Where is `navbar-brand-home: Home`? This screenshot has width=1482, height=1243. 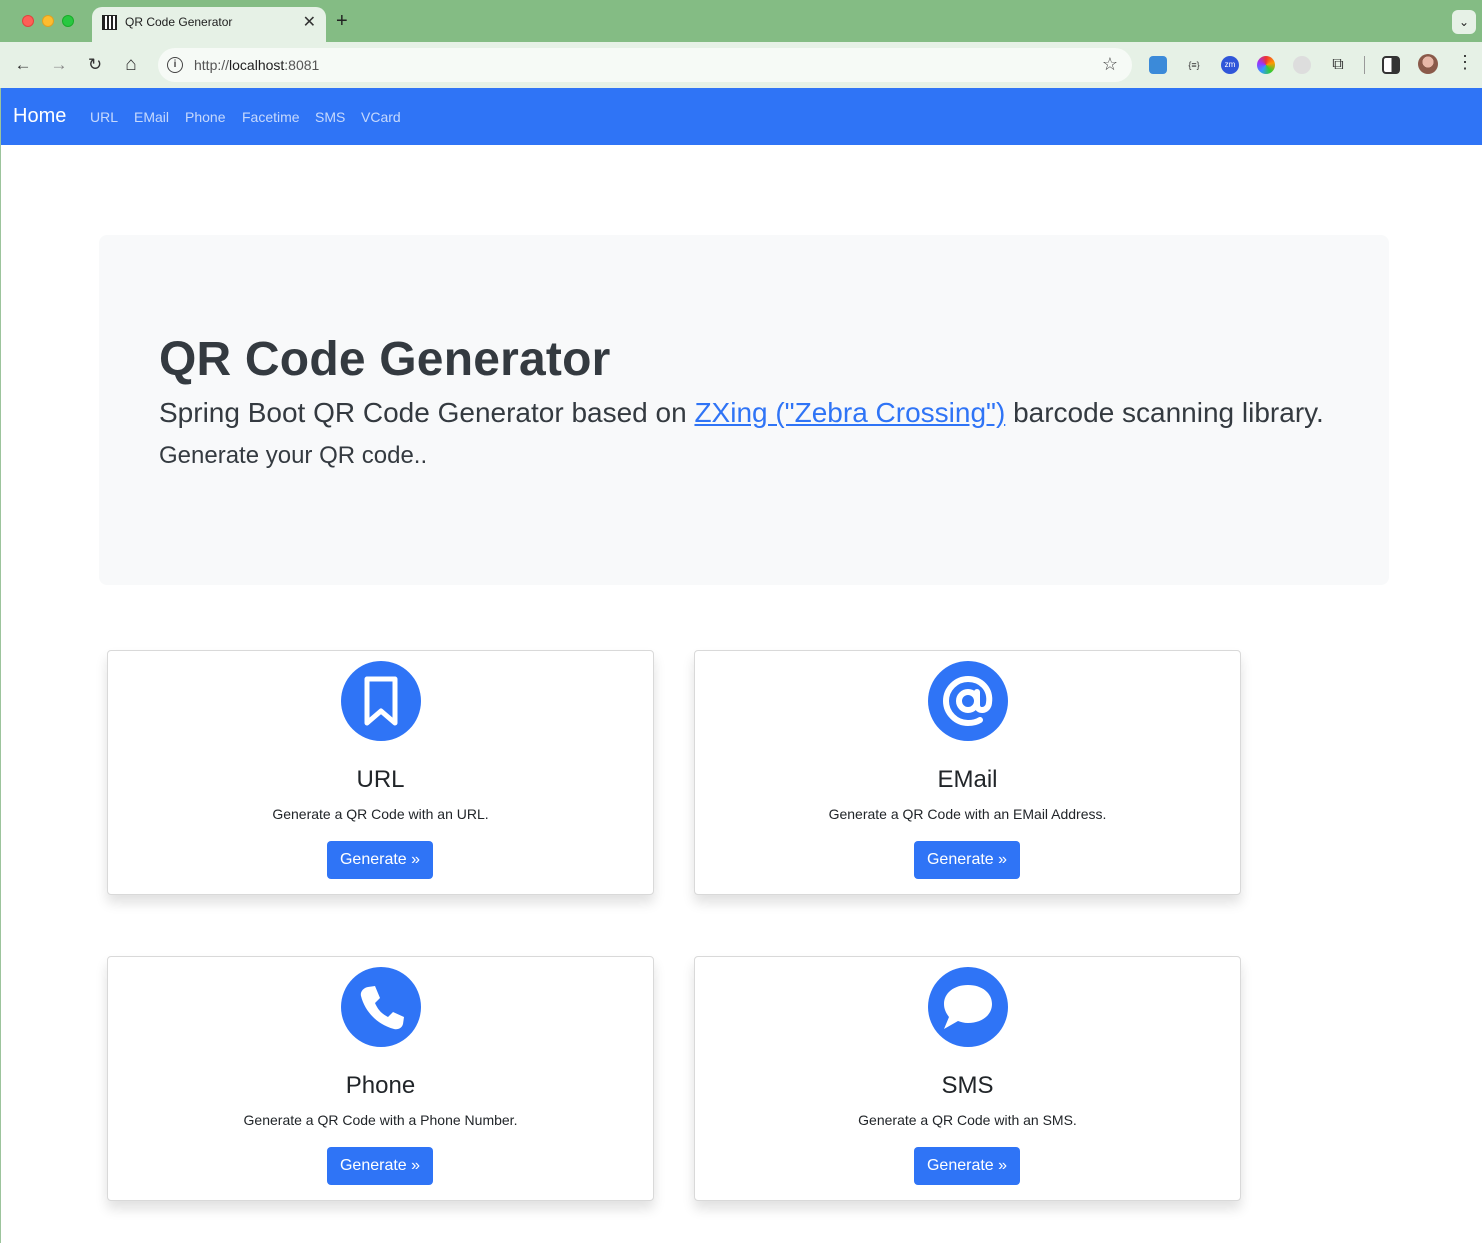
navbar-brand-home: Home is located at coordinates (39, 116).